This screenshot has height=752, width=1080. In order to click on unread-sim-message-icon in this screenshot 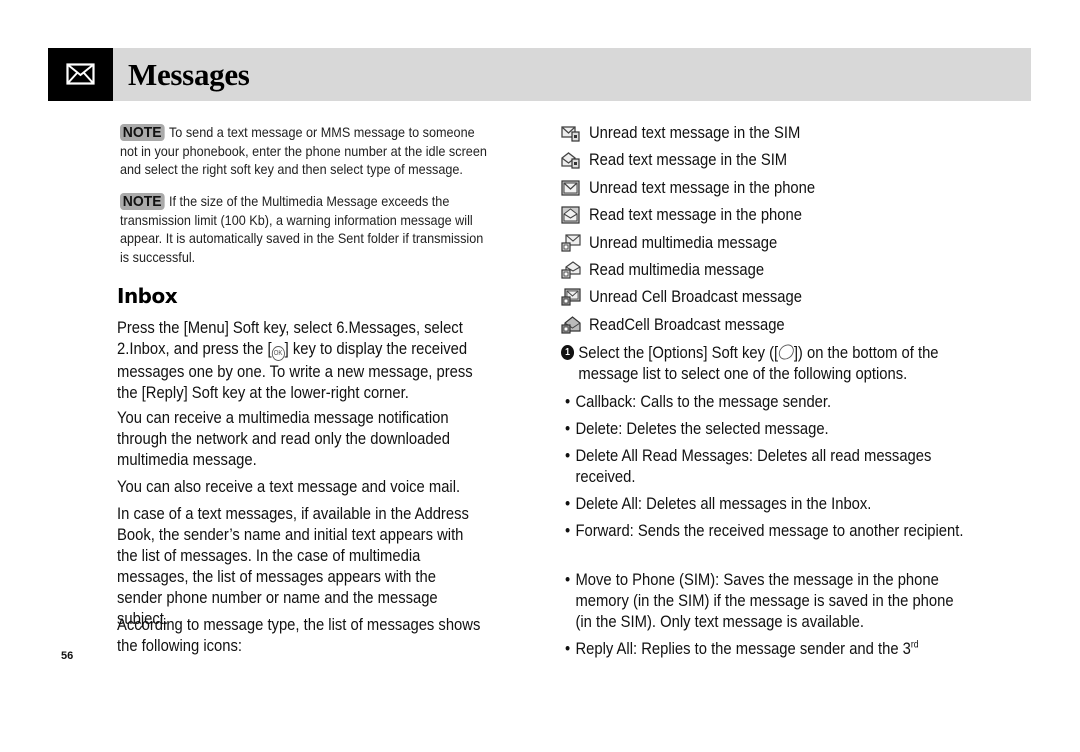, I will do `click(570, 134)`.